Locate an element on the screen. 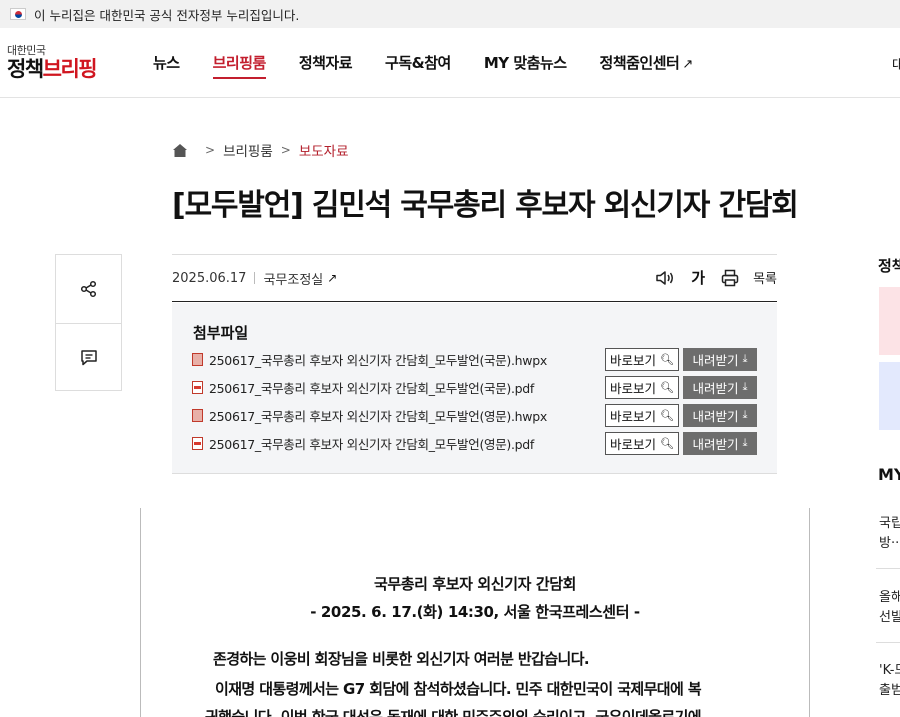 Image resolution: width=900 pixels, height=717 pixels. page-title: [모두발언] 김민석 국무총리 후보자 외신기자 간담회 is located at coordinates (485, 205).